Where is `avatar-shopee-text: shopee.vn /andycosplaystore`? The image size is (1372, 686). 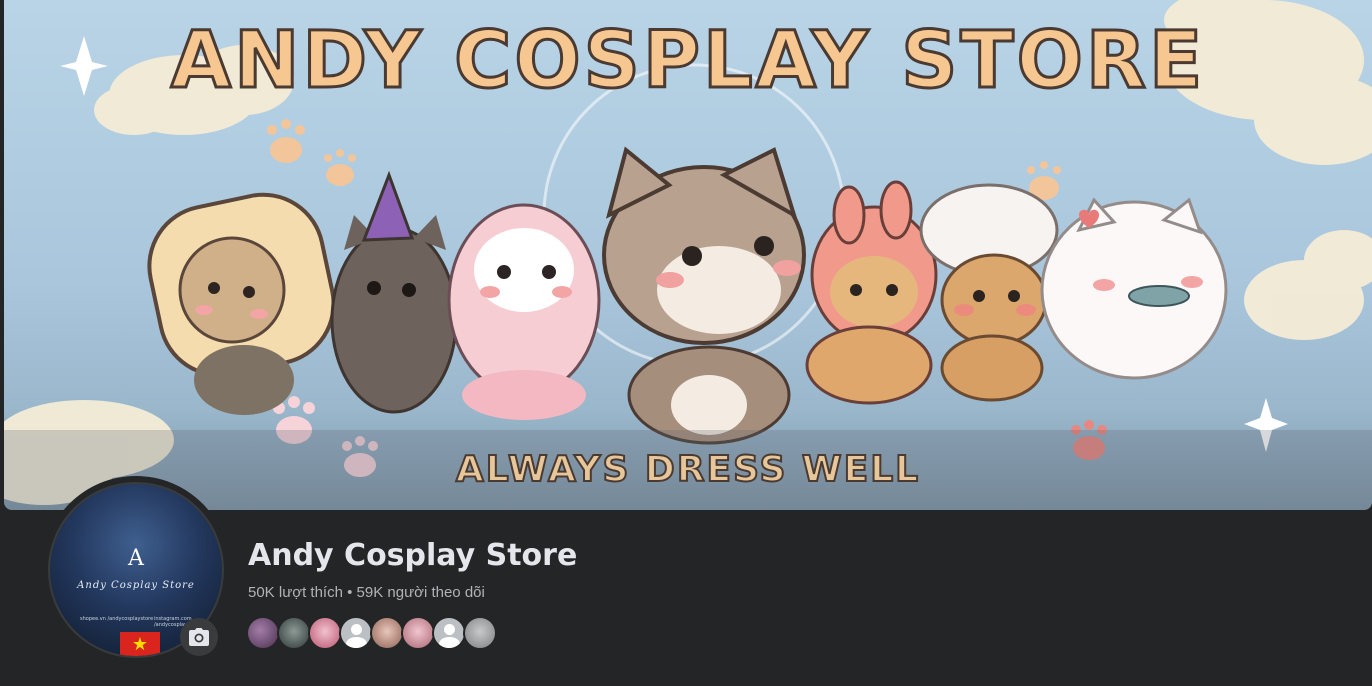 avatar-shopee-text: shopee.vn /andycosplaystore is located at coordinates (117, 619).